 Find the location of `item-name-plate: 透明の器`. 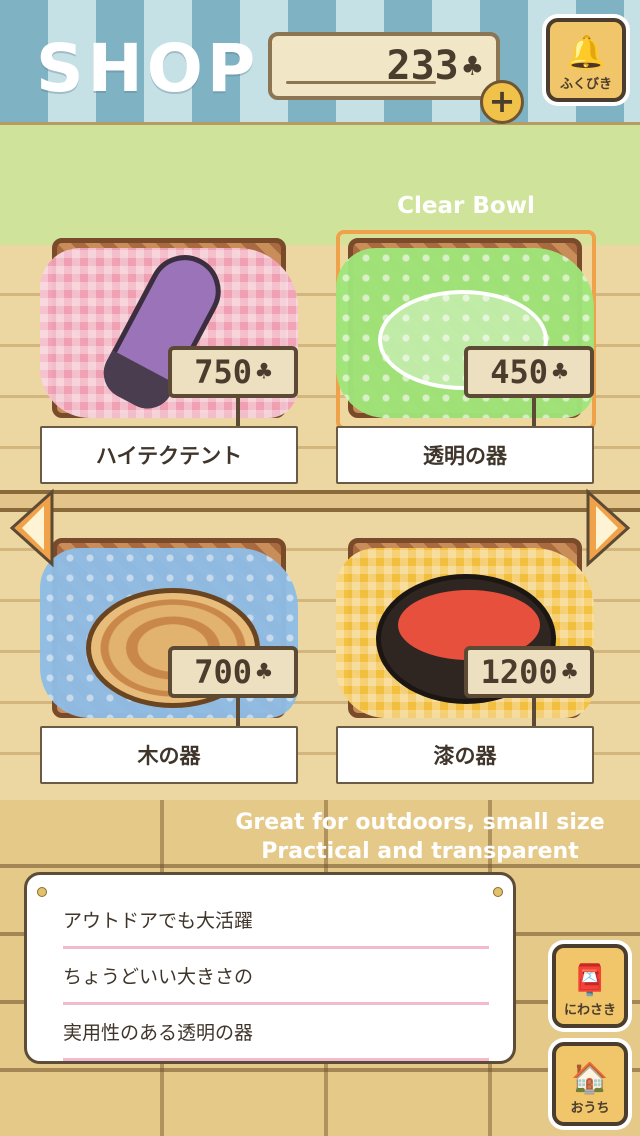

item-name-plate: 透明の器 is located at coordinates (465, 455).